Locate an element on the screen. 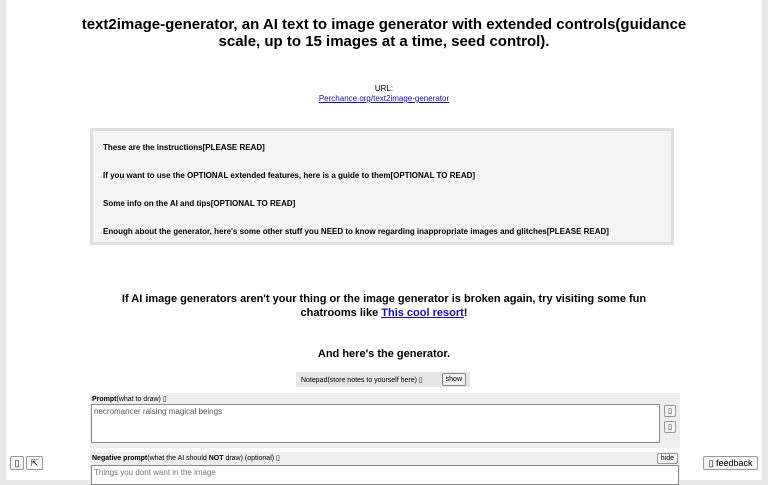  feedback-button: ▯ feedback is located at coordinates (730, 463).